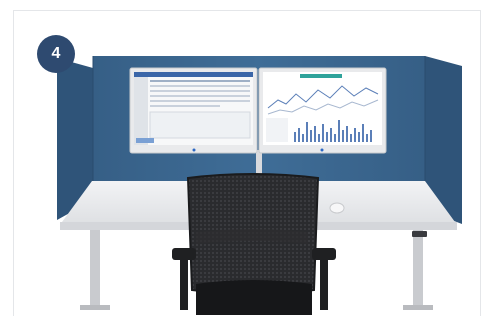 The width and height of the screenshot is (488, 316). What do you see at coordinates (56, 54) in the screenshot?
I see `step-badge: 4` at bounding box center [56, 54].